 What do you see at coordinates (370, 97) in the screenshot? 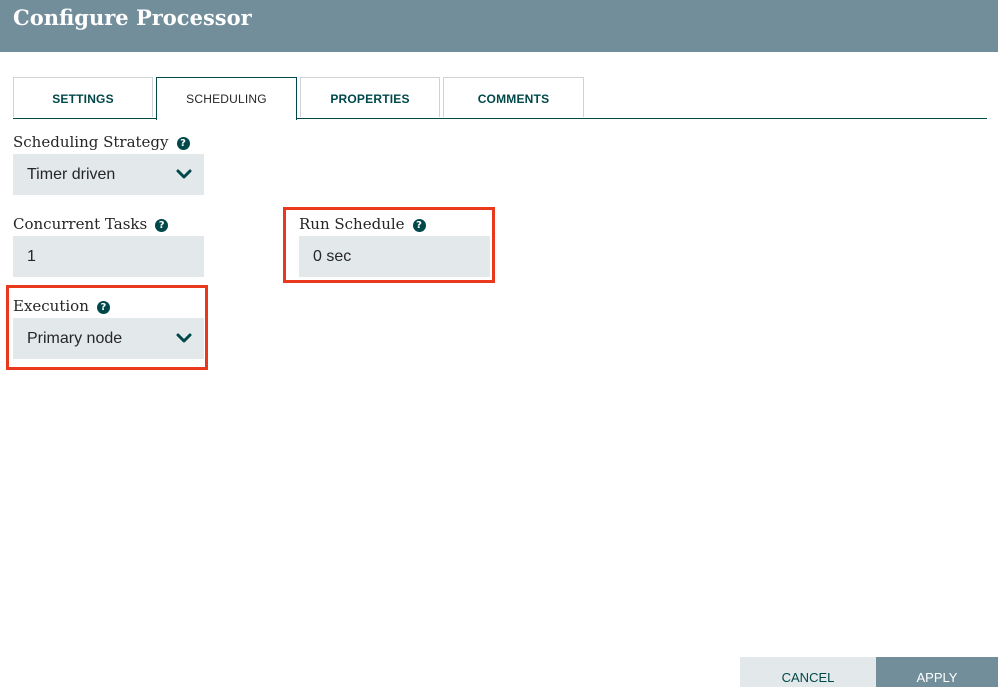
I see `tab-properties: PROPERTIES` at bounding box center [370, 97].